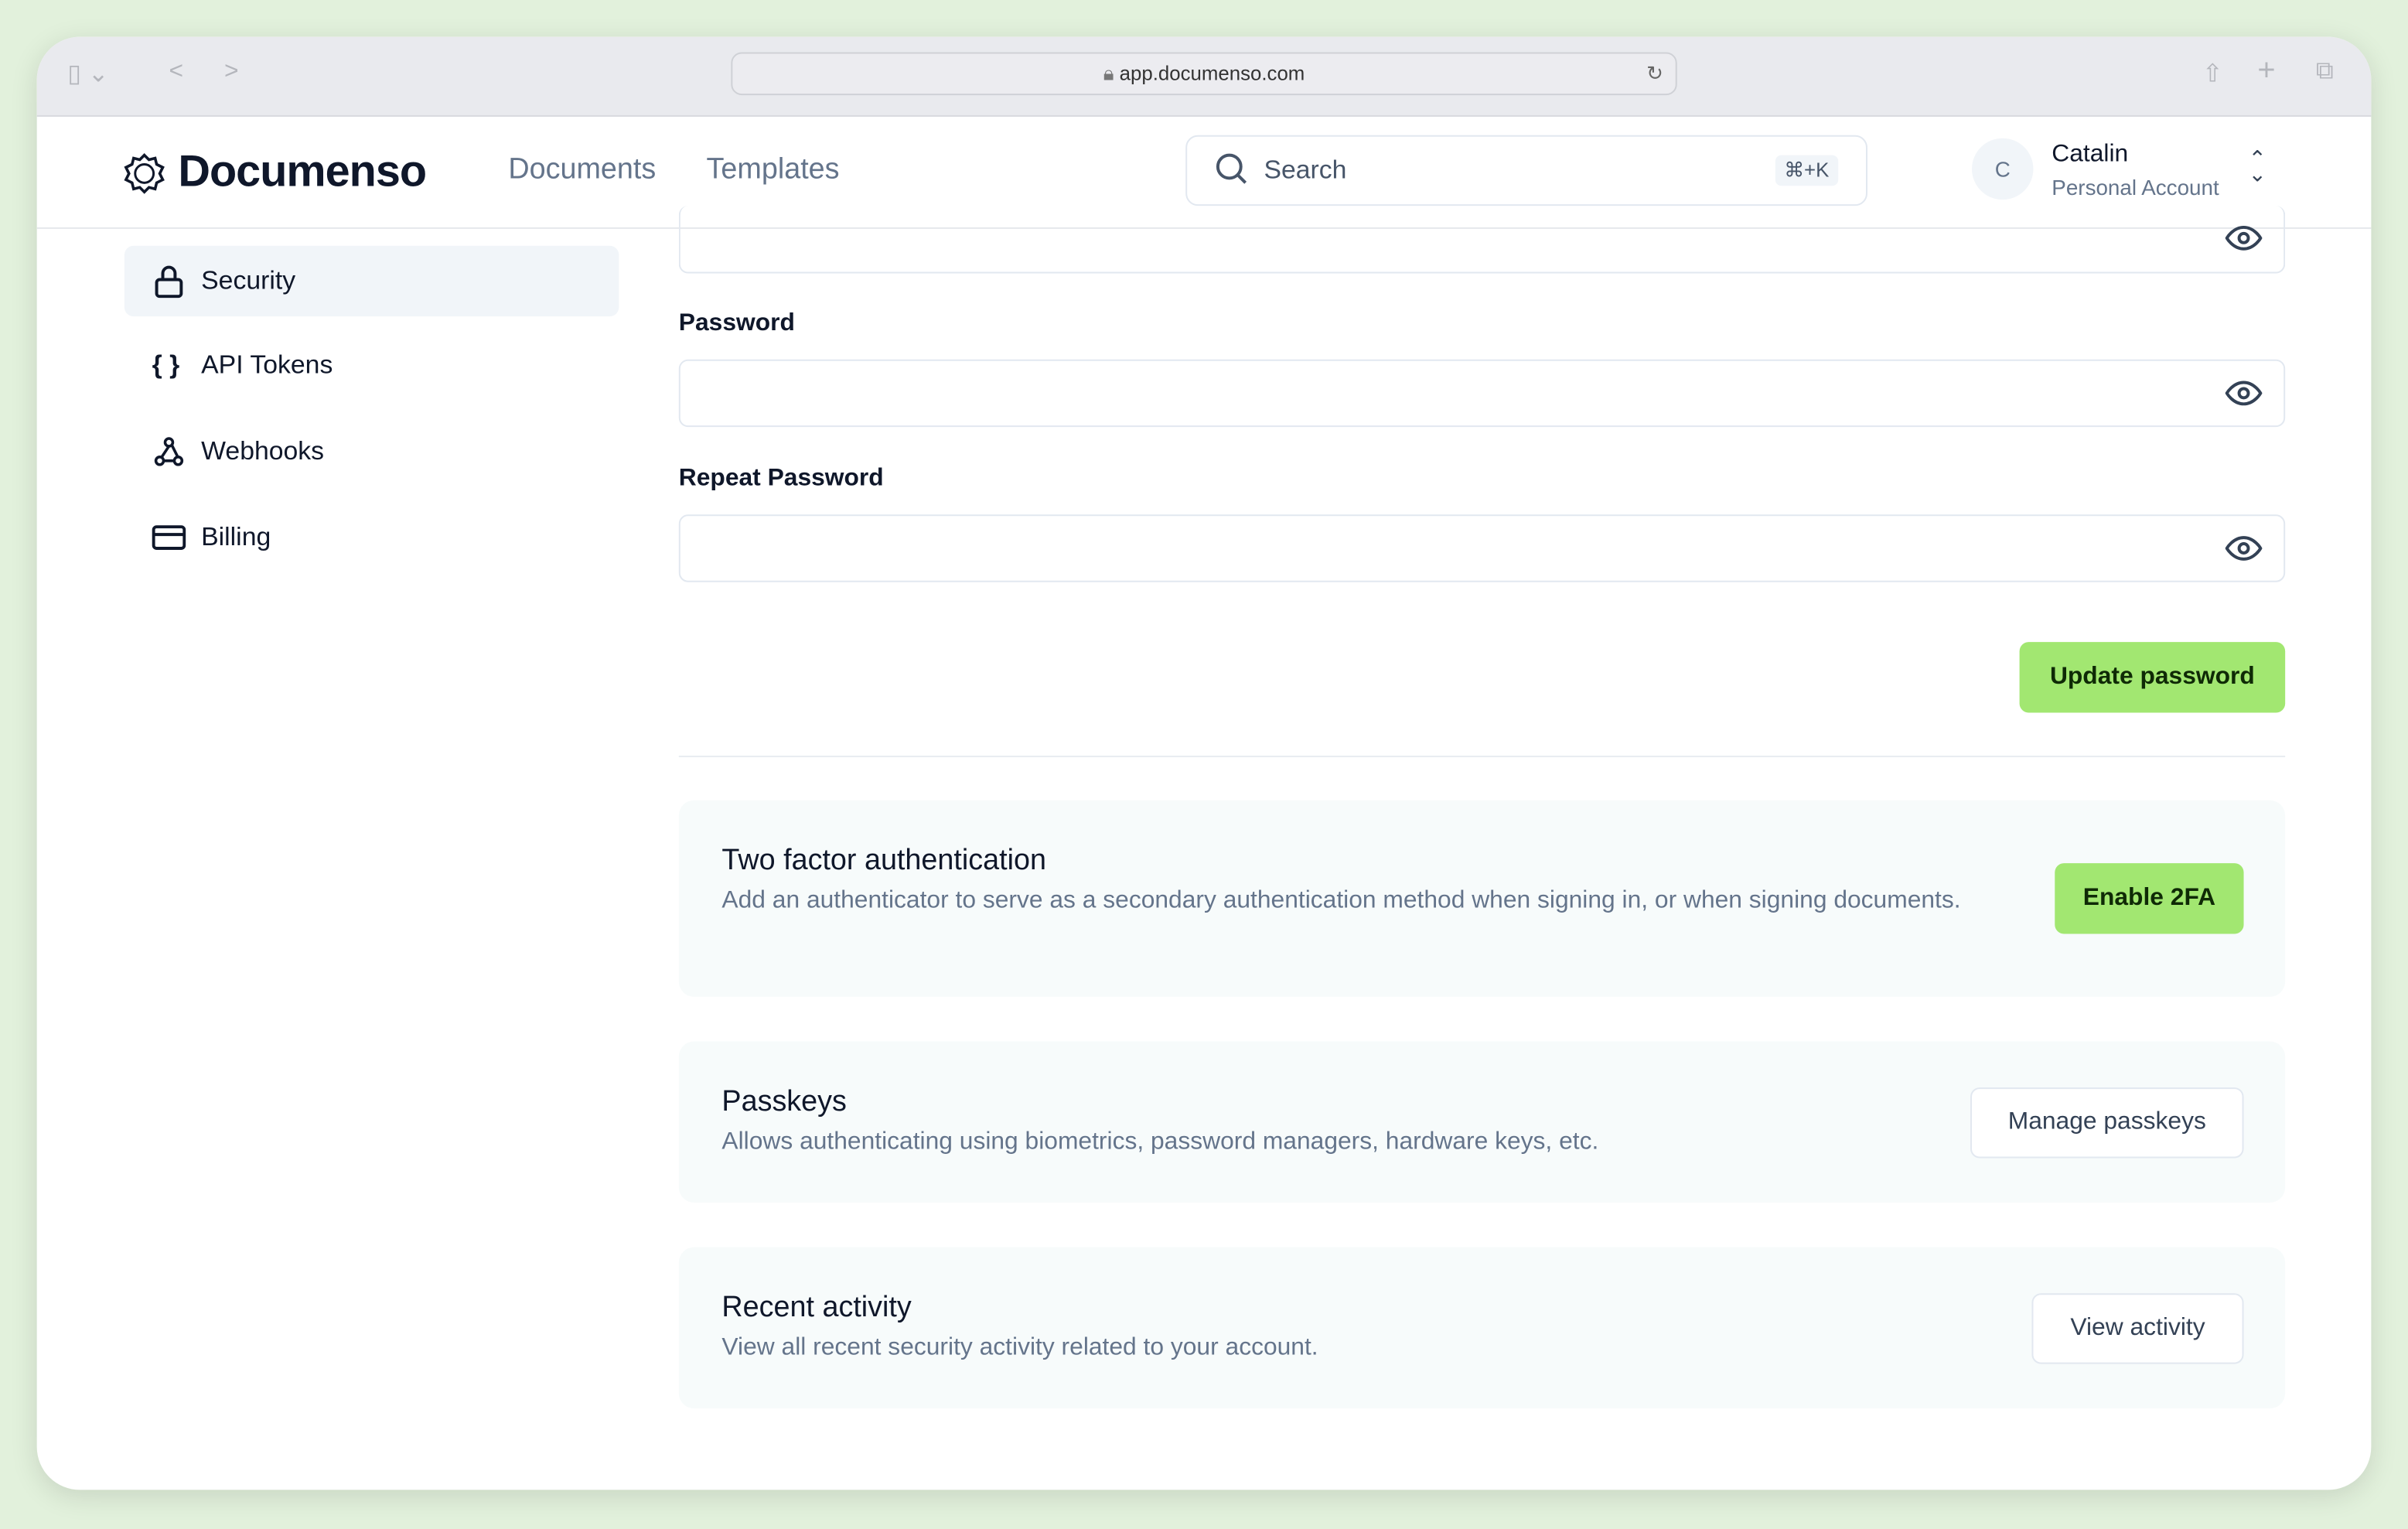  I want to click on manage-passkeys-button: Manage passkeys, so click(2107, 1123).